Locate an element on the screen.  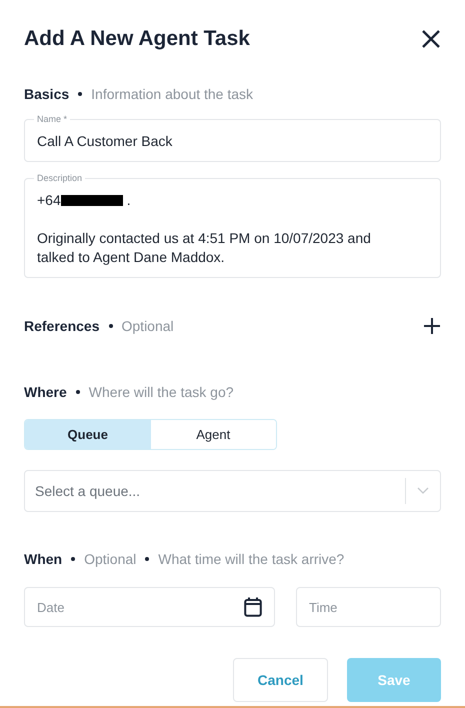
section-note: Where will the task go? is located at coordinates (161, 392).